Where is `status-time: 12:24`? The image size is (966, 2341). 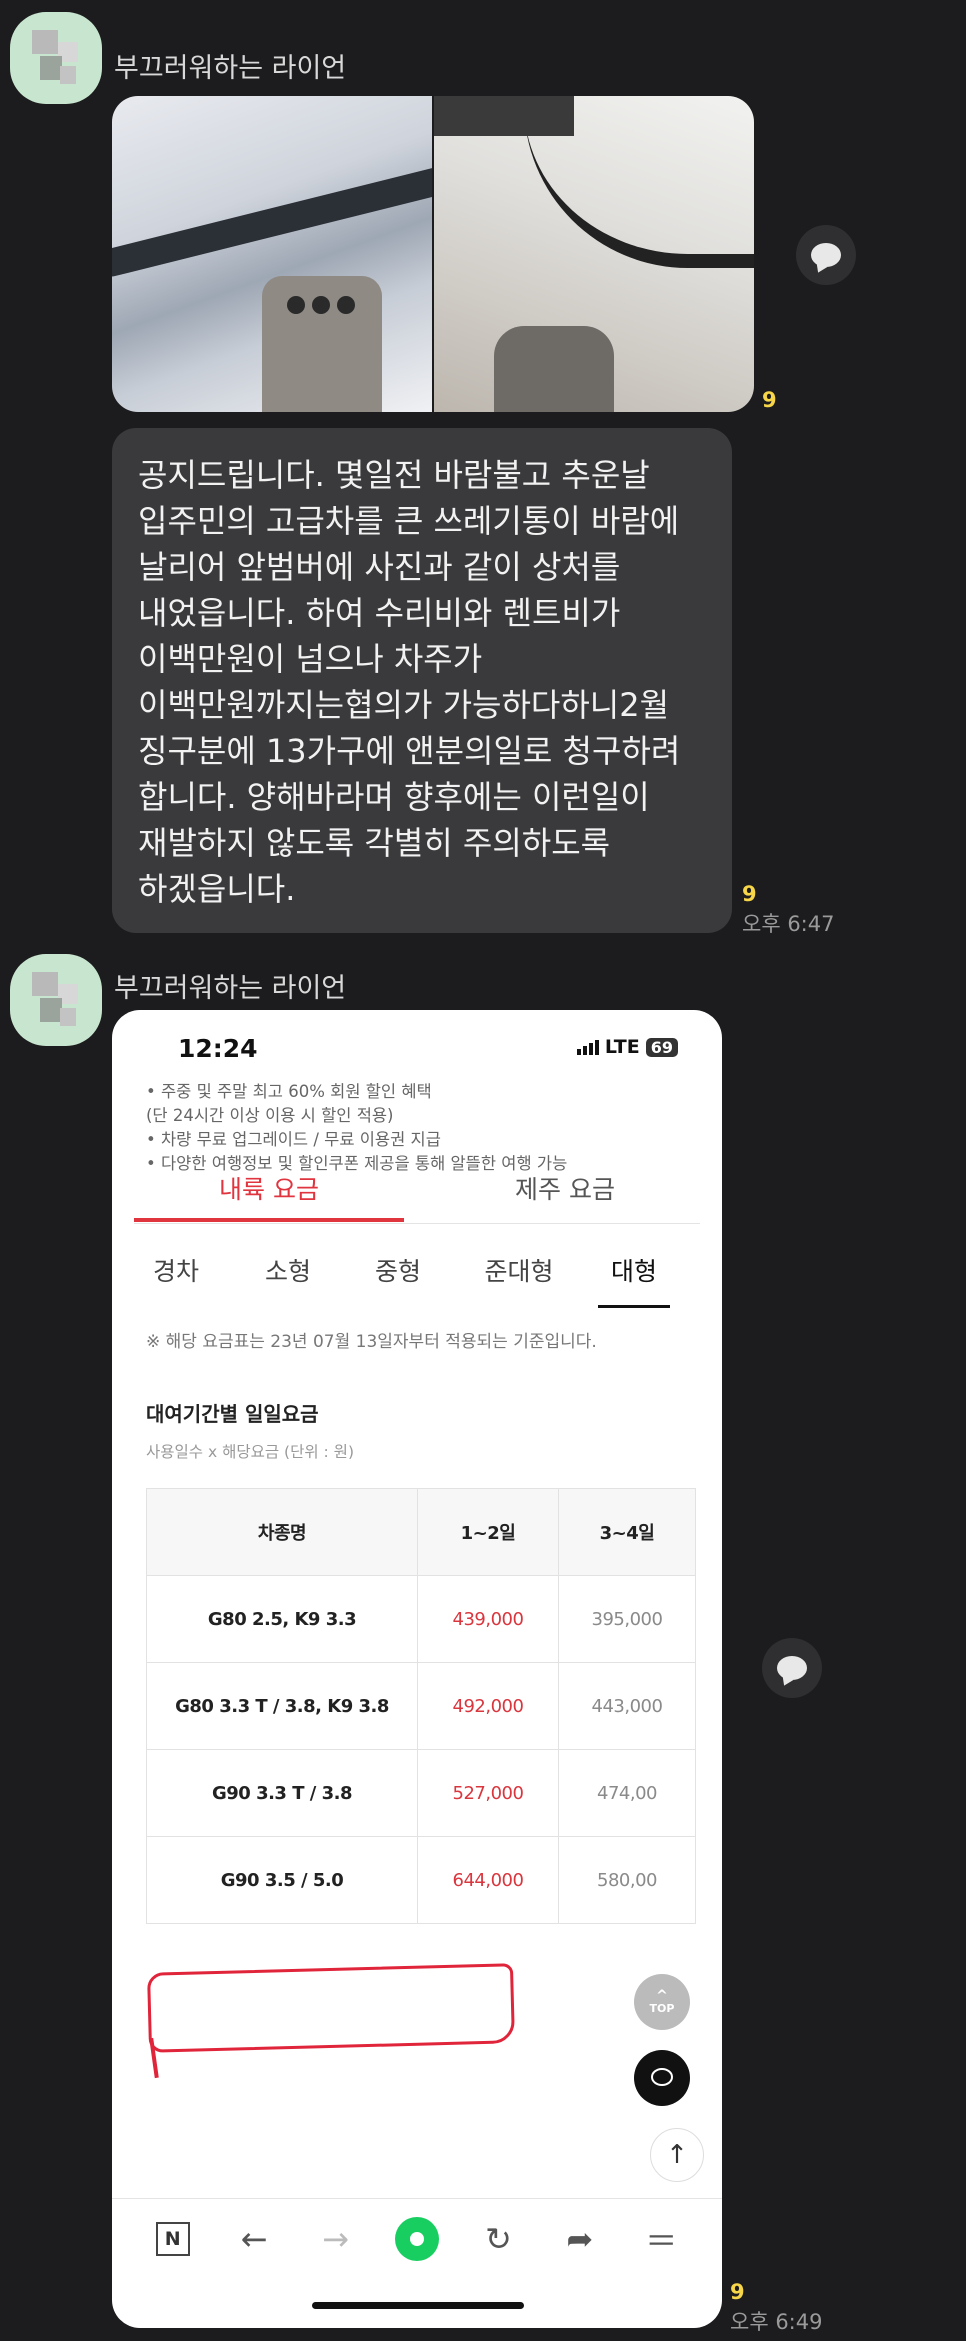
status-time: 12:24 is located at coordinates (218, 1048).